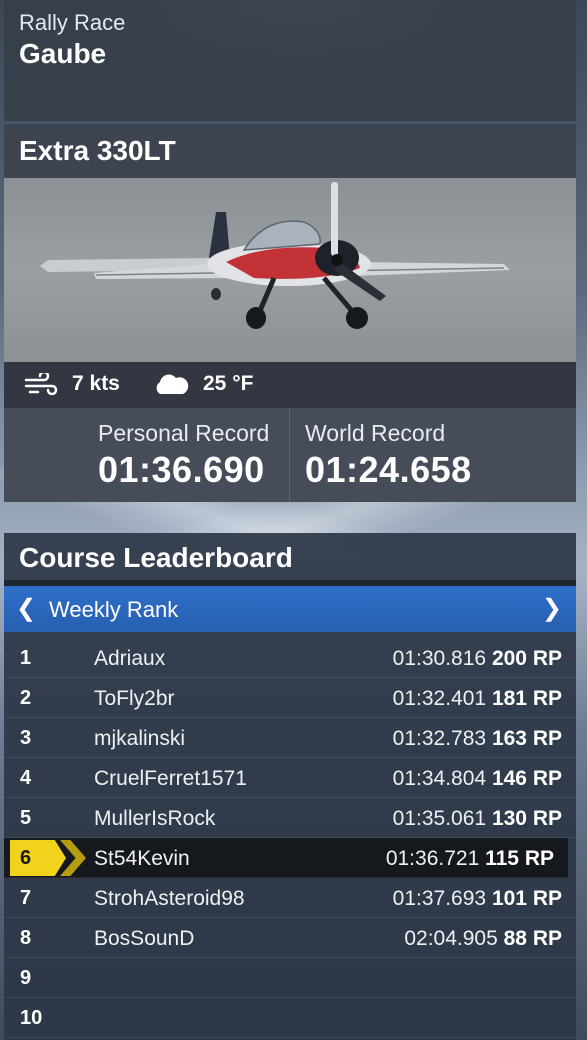 Image resolution: width=587 pixels, height=1040 pixels. Describe the element at coordinates (31, 1018) in the screenshot. I see `row-rank: 10` at that location.